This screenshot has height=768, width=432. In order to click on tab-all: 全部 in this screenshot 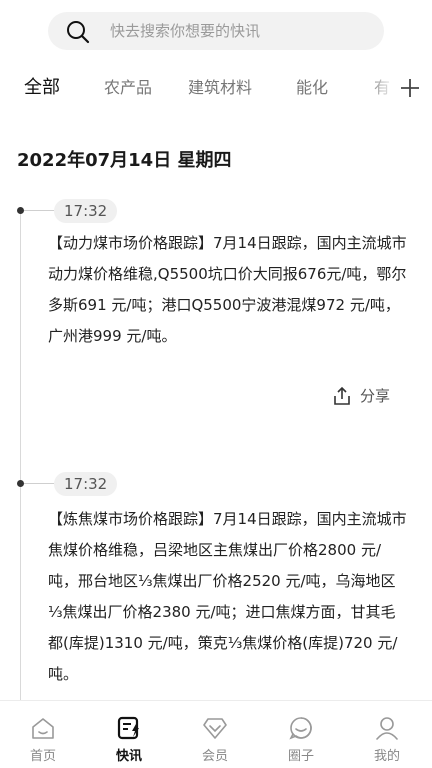, I will do `click(42, 88)`.